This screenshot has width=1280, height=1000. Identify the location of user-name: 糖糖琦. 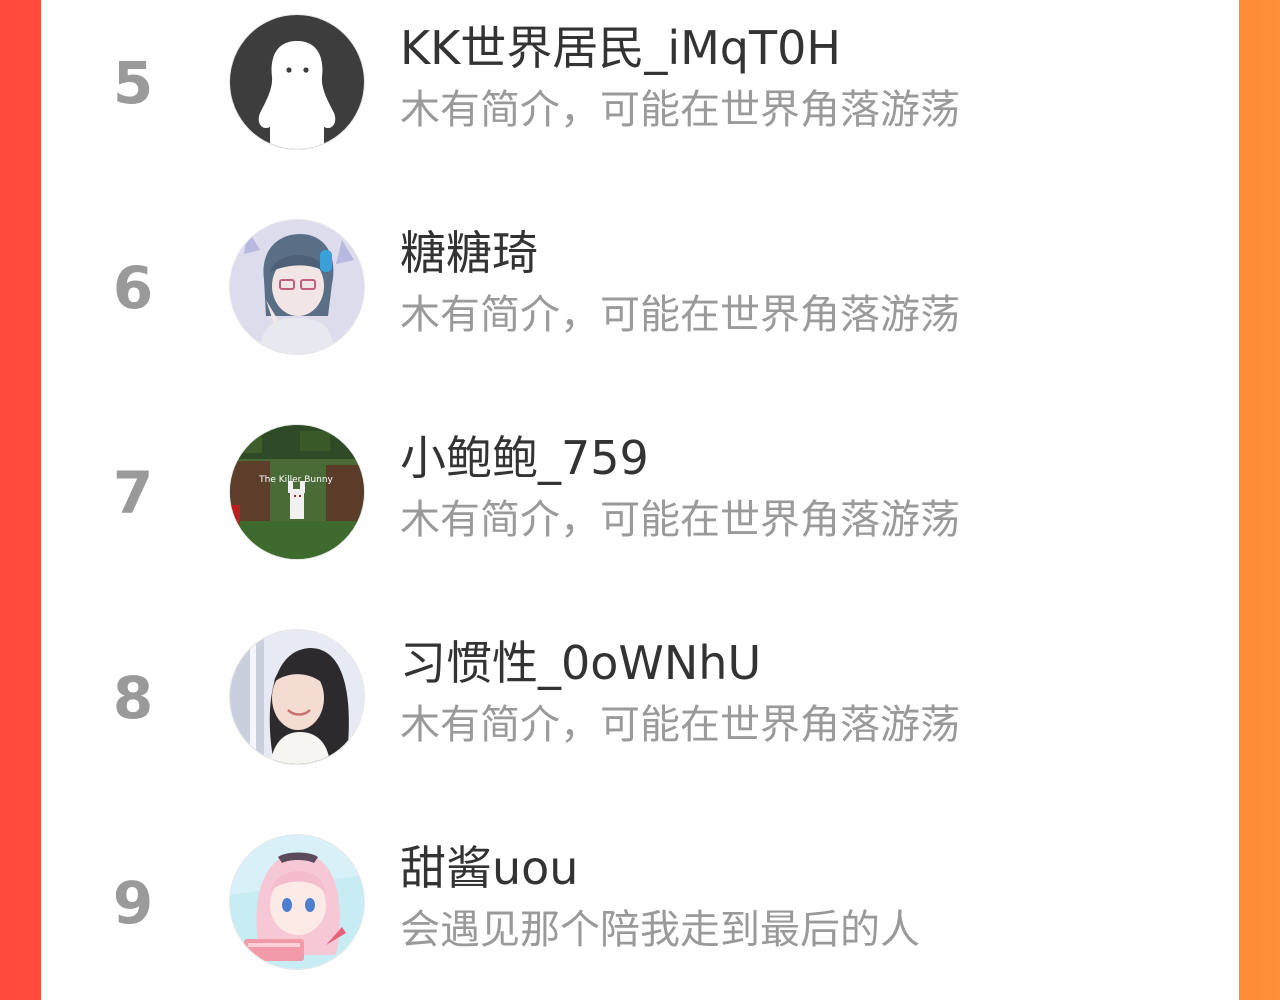
(469, 253).